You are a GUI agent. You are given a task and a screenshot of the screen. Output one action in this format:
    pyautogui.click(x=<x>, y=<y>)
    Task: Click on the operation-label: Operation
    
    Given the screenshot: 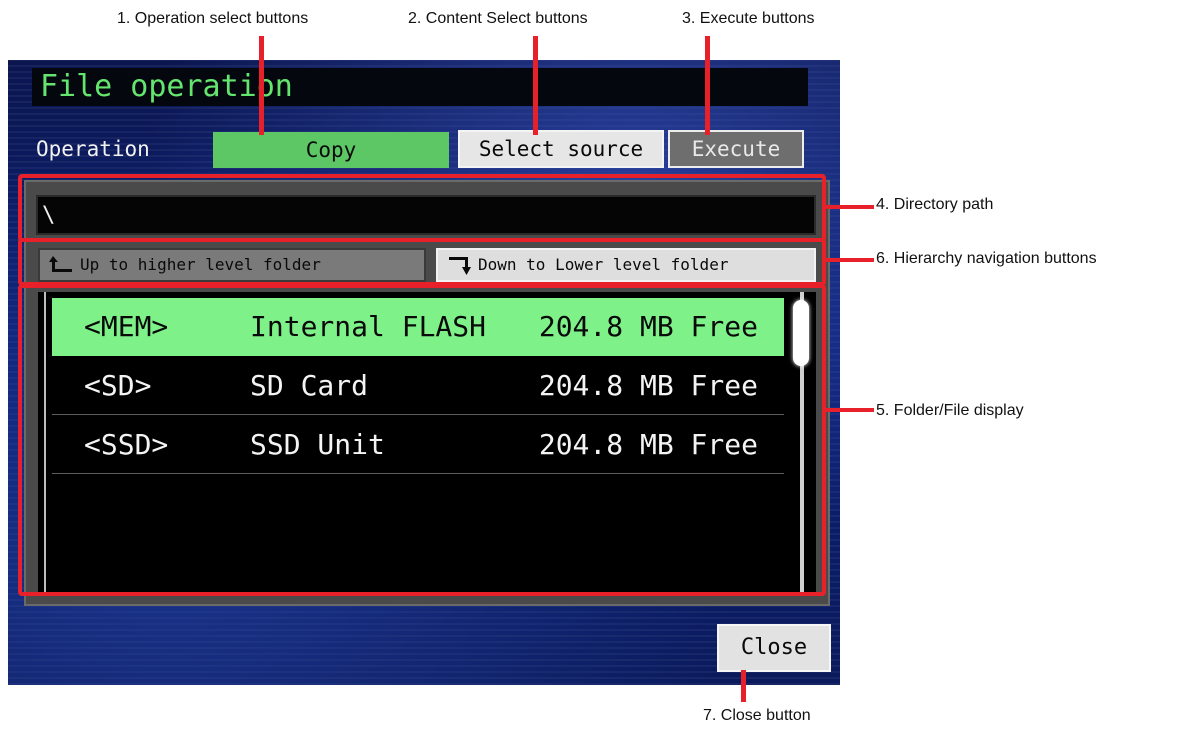 What is the action you would take?
    pyautogui.click(x=93, y=149)
    